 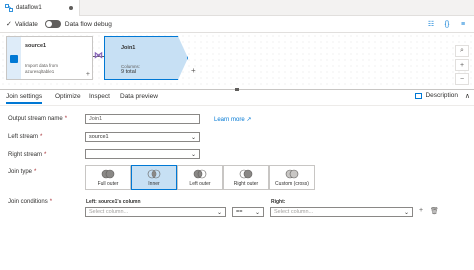 I want to click on tab-title: dataflow1, so click(x=29, y=8).